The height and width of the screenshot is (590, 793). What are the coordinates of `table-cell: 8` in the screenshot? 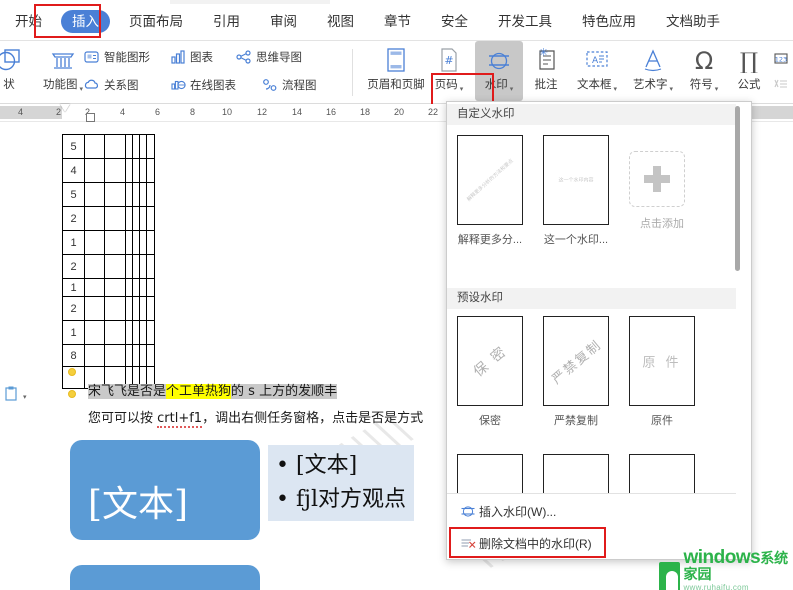 It's located at (73, 355).